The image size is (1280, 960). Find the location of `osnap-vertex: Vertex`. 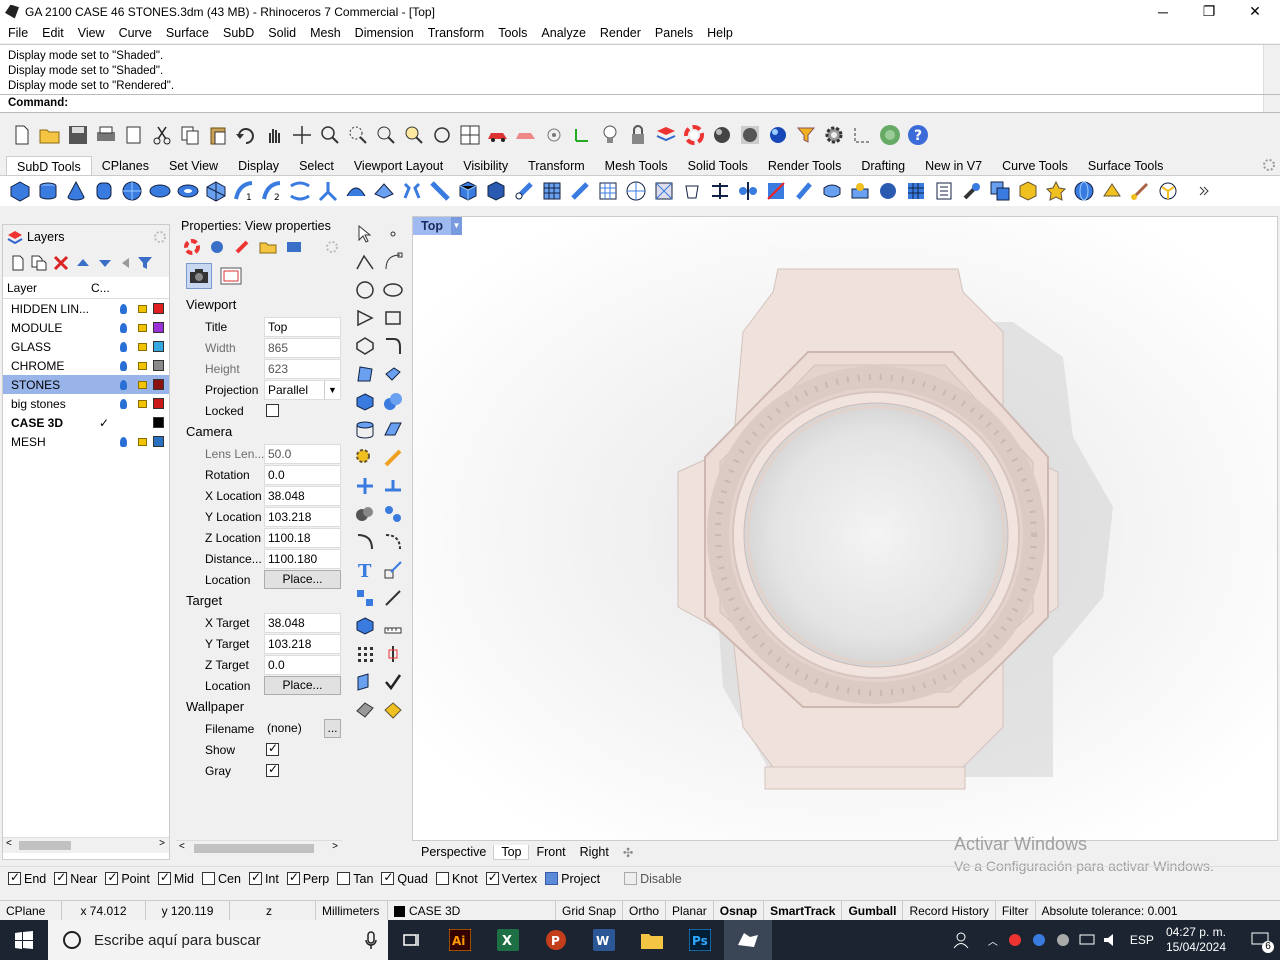

osnap-vertex: Vertex is located at coordinates (511, 878).